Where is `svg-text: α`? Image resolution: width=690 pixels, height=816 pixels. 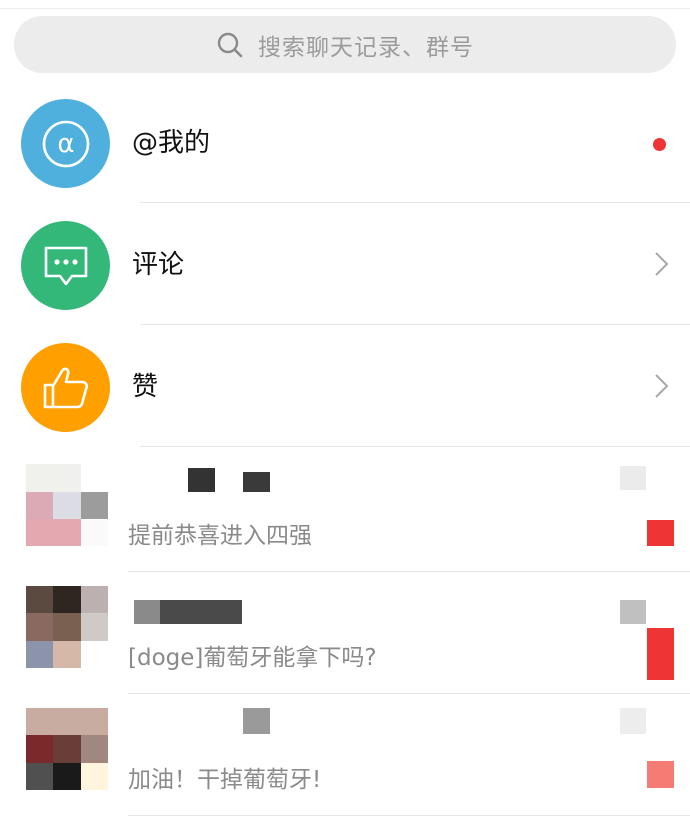
svg-text: α is located at coordinates (65, 144).